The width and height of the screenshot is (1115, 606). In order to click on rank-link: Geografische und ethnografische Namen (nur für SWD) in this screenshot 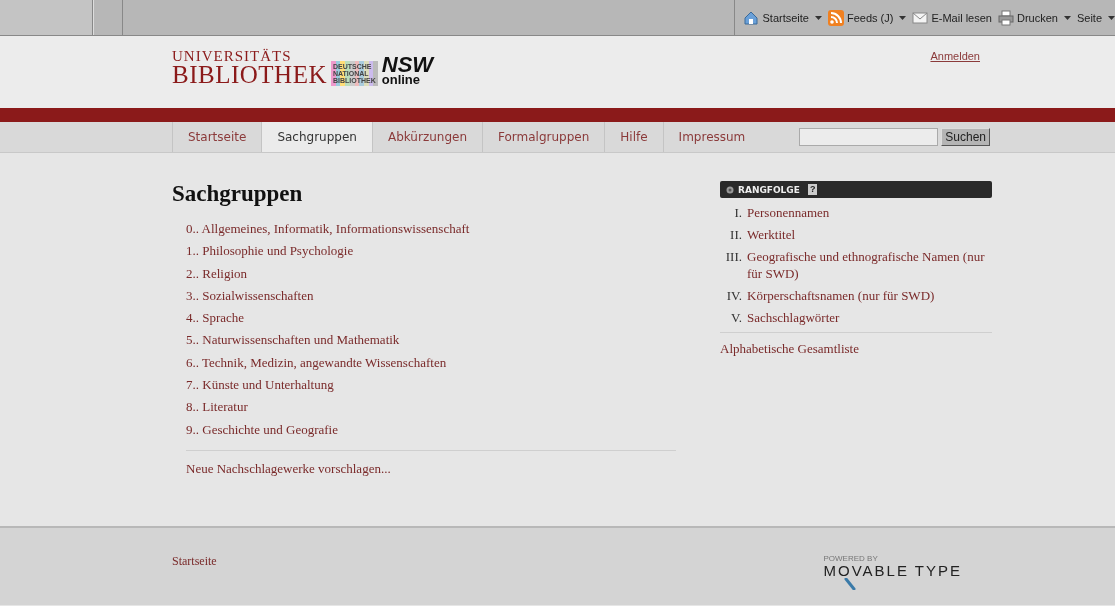, I will do `click(869, 265)`.